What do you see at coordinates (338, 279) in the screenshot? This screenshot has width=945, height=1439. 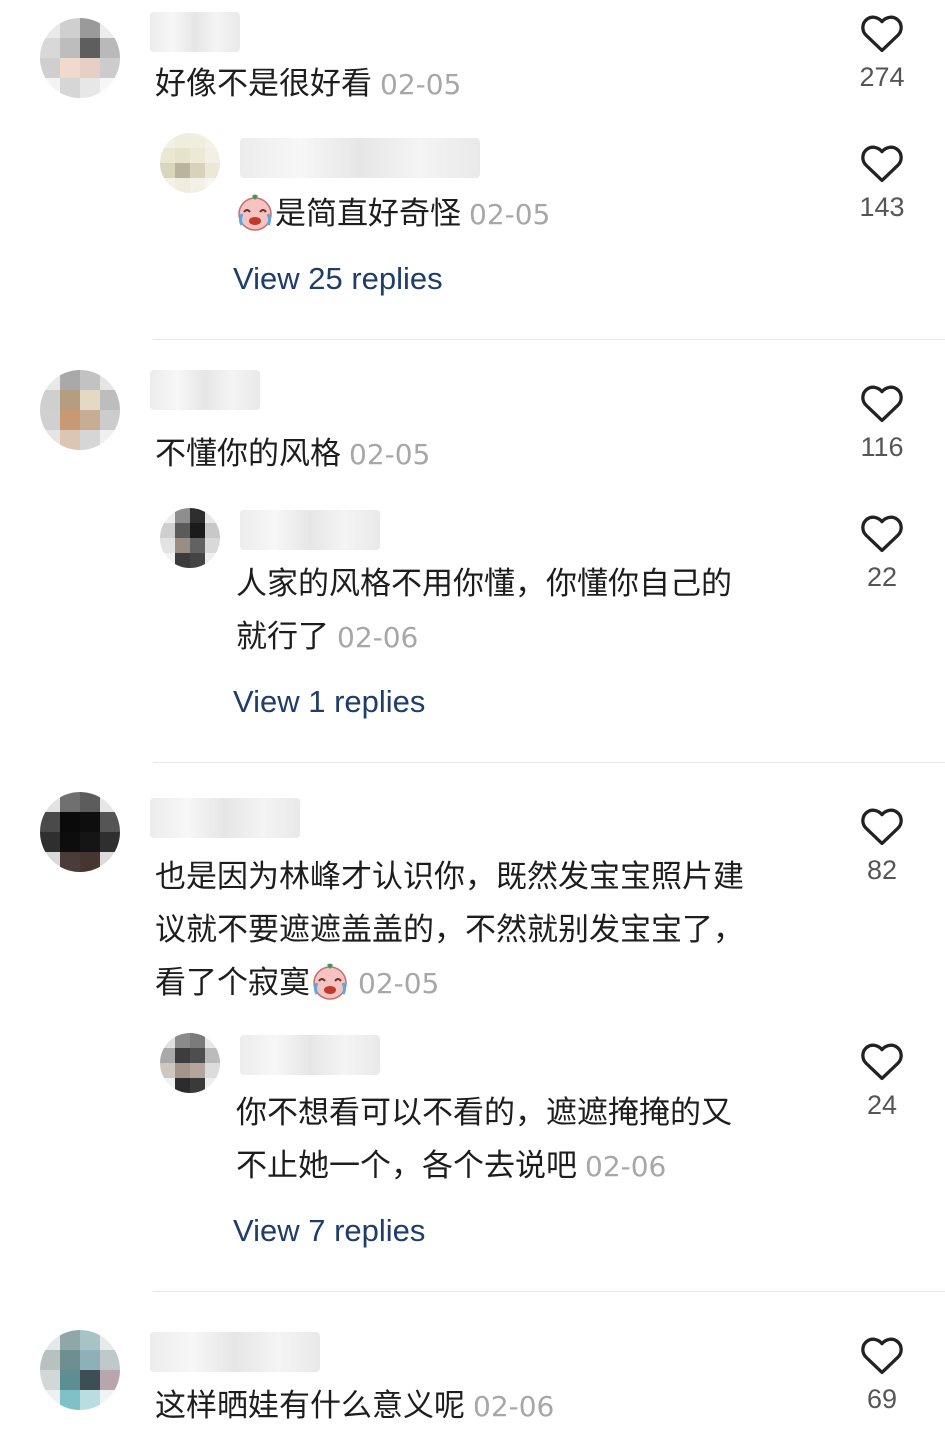 I see `view-replies-link: View 25 replies` at bounding box center [338, 279].